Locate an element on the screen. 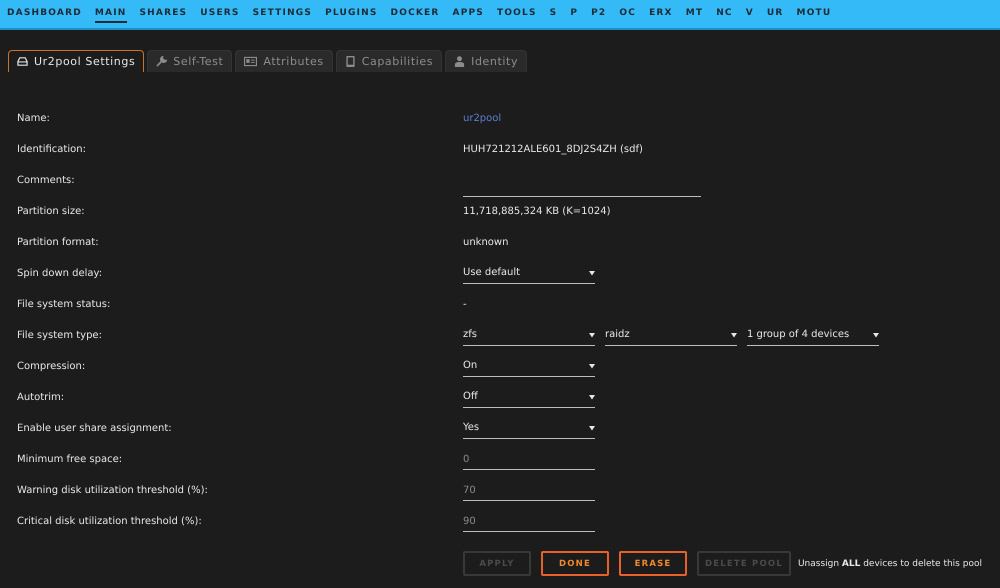 The image size is (1000, 588). field-label: Spin down delay: is located at coordinates (60, 273).